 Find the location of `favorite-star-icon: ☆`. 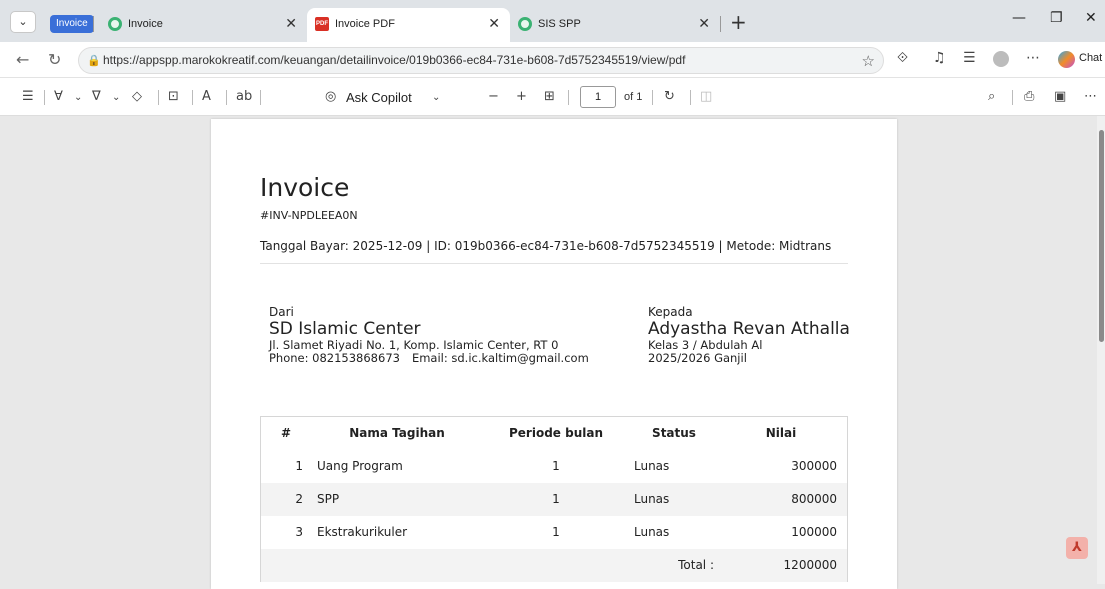

favorite-star-icon: ☆ is located at coordinates (868, 61).